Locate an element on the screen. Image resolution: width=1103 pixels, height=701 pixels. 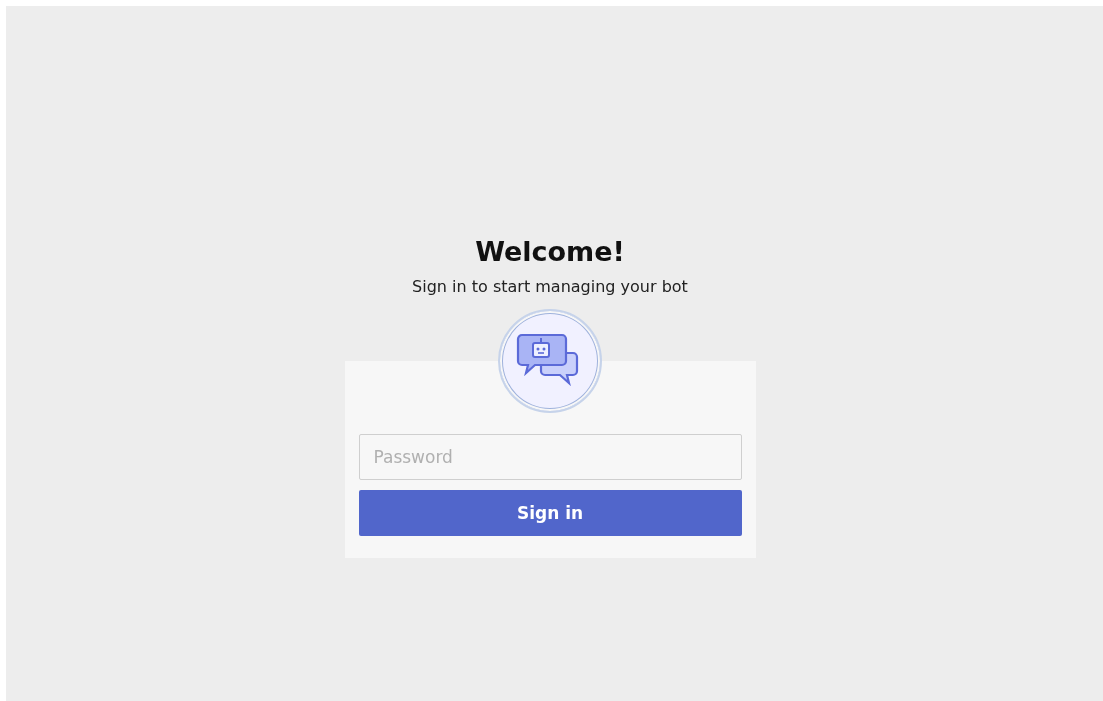
welcome-heading: Welcome! is located at coordinates (550, 252).